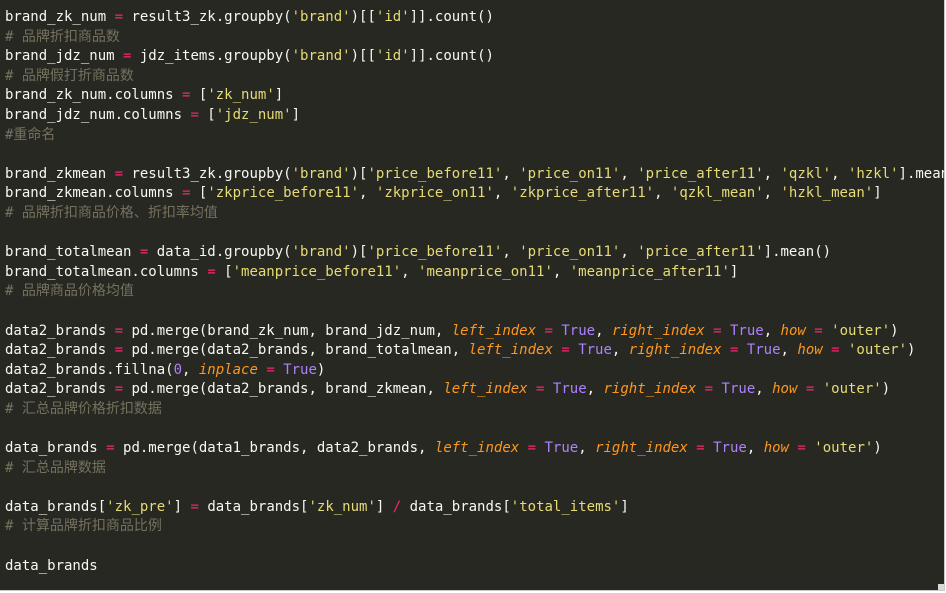 Image resolution: width=946 pixels, height=593 pixels. I want to click on scrollbar-corner, so click(941, 587).